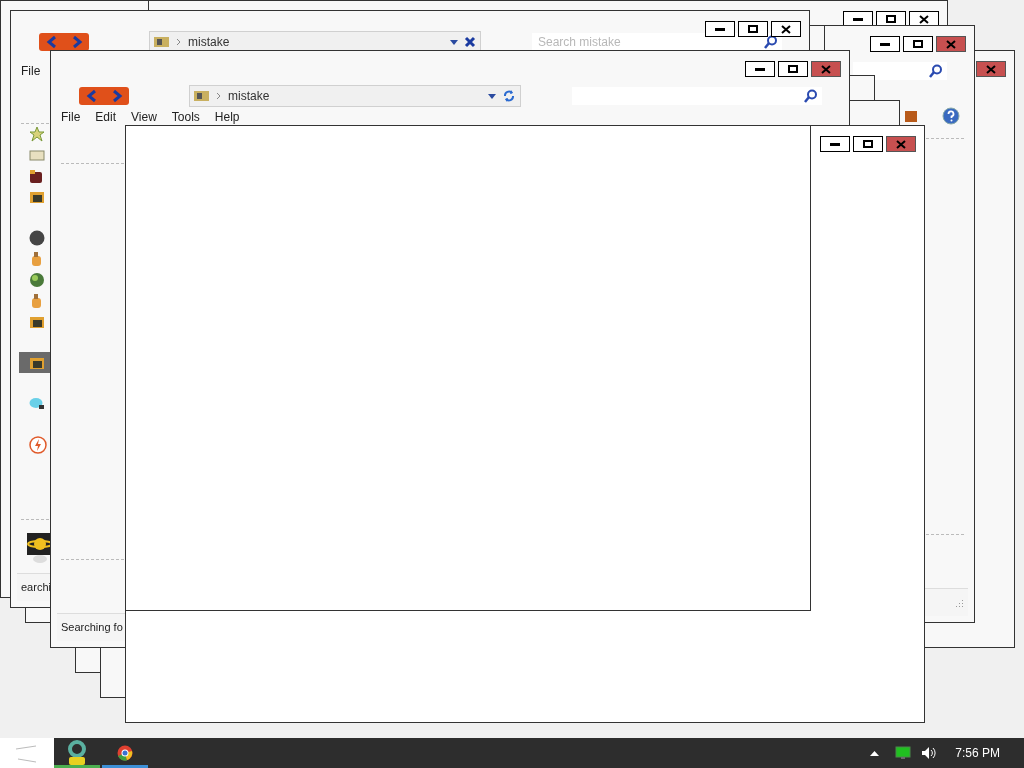 This screenshot has height=768, width=1024. Describe the element at coordinates (454, 42) in the screenshot. I see `dropdown-icon` at that location.